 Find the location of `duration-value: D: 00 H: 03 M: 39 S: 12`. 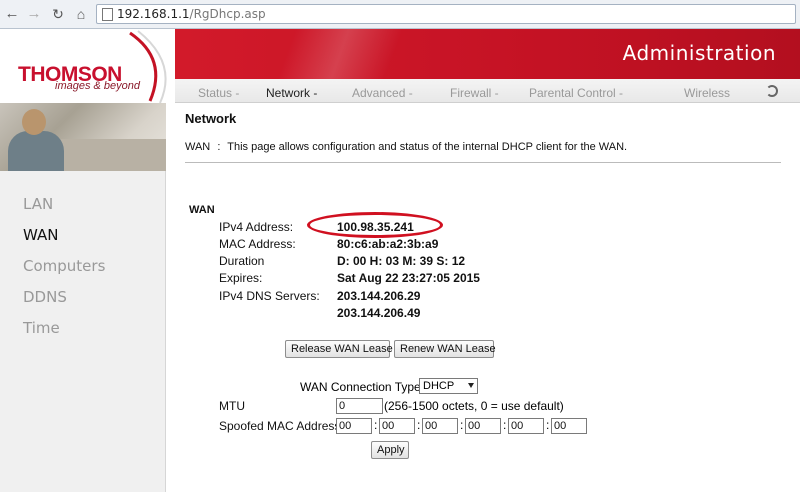

duration-value: D: 00 H: 03 M: 39 S: 12 is located at coordinates (401, 261).